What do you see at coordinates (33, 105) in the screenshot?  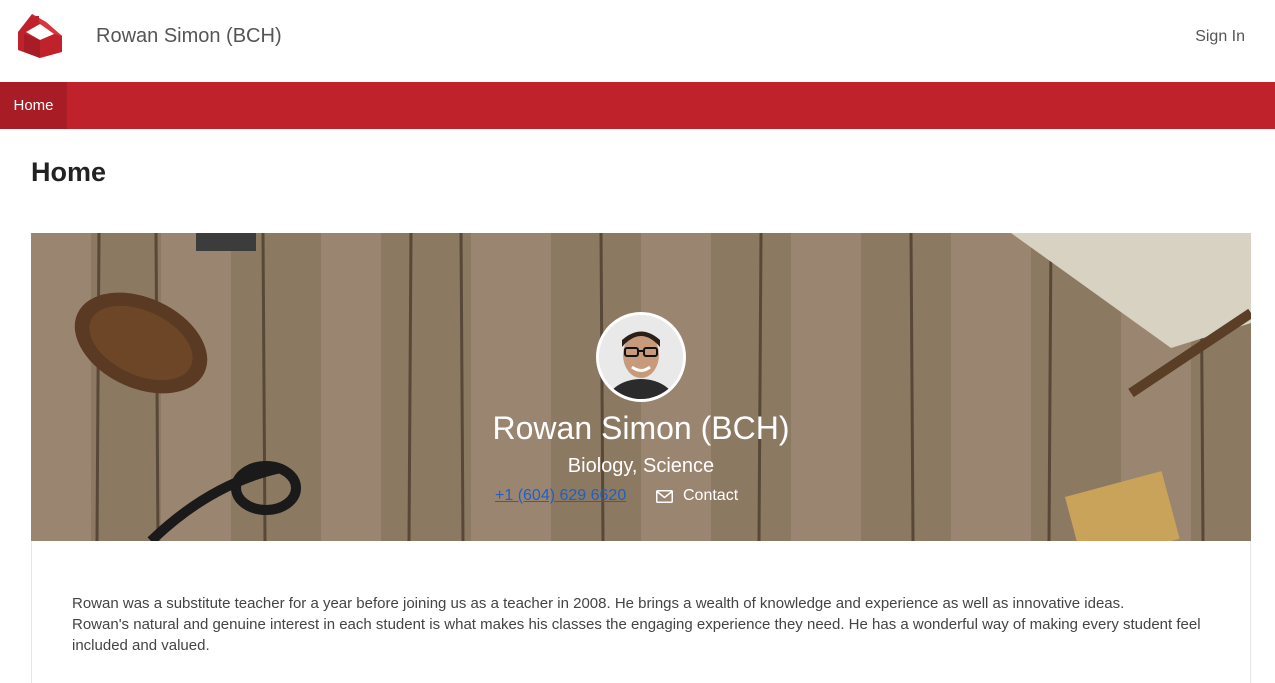 I see `nav-item-home: Home` at bounding box center [33, 105].